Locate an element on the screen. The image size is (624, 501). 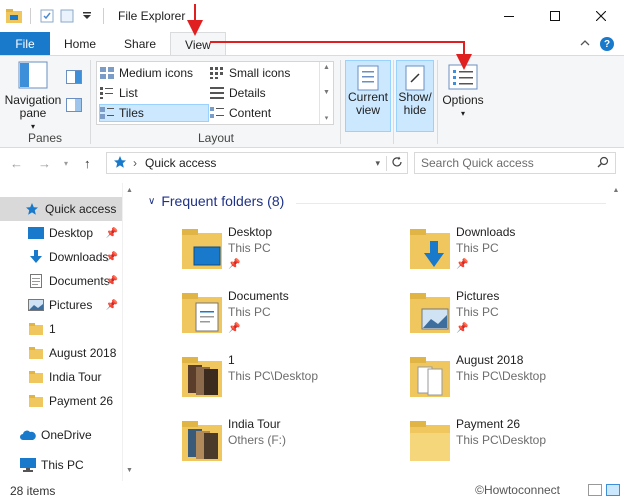
nav-item-label: OneDrive is located at coordinates (66, 435).